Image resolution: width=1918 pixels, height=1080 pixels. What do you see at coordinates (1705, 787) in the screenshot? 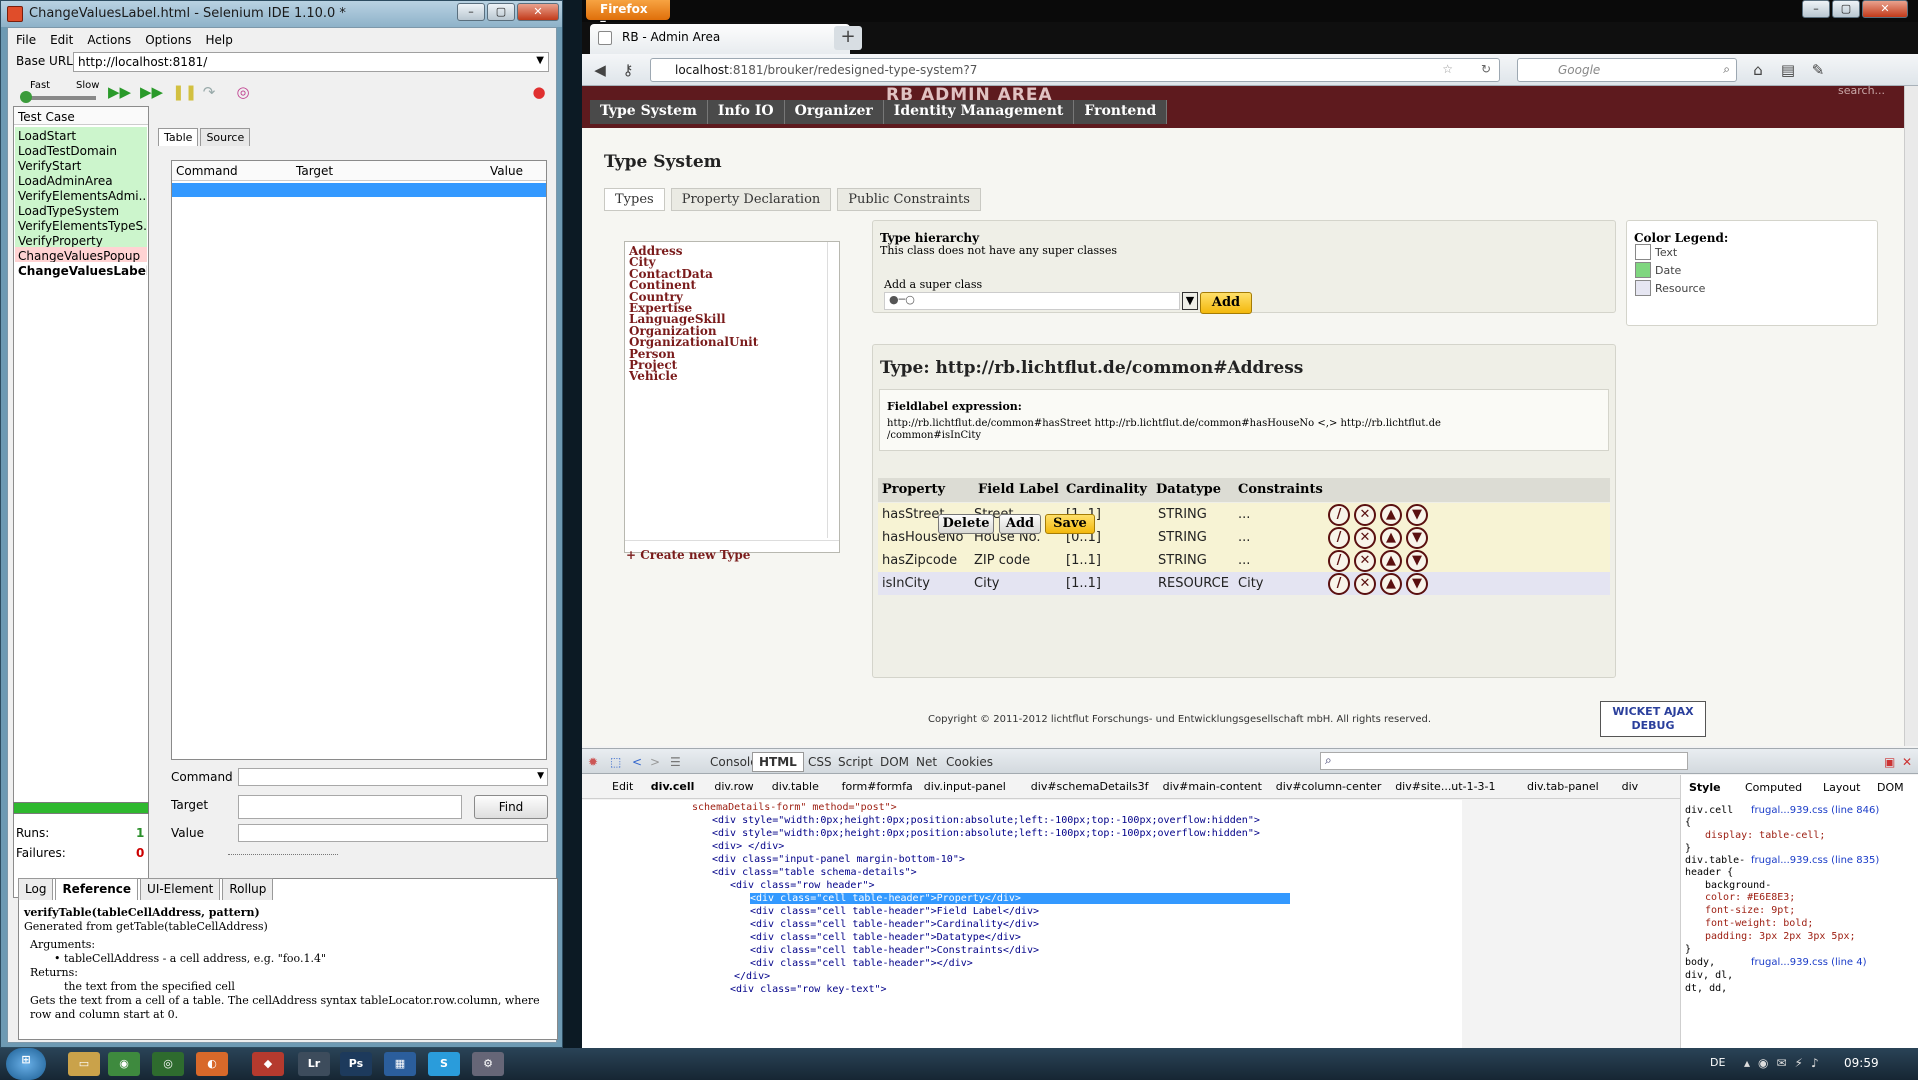
I see `style-panel-tab: Style` at bounding box center [1705, 787].